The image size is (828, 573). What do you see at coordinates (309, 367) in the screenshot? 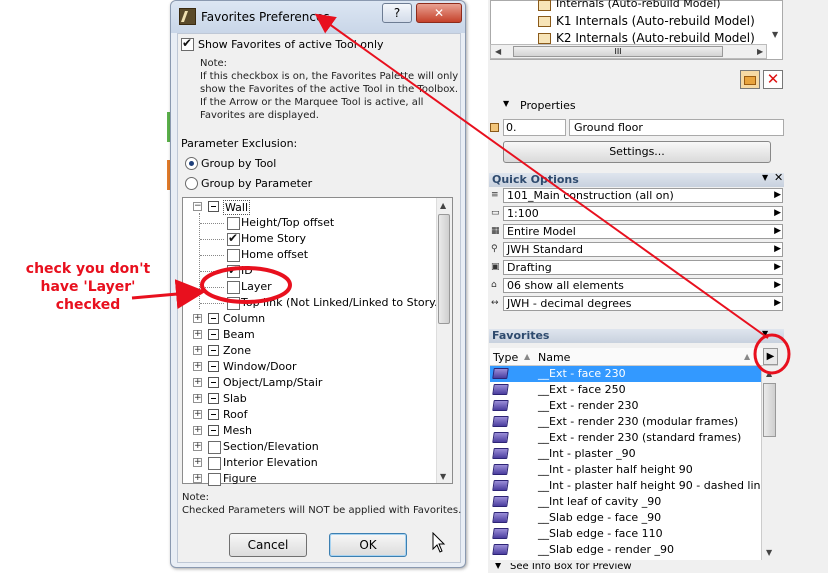
I see `tree-row-group: + Window/Door` at bounding box center [309, 367].